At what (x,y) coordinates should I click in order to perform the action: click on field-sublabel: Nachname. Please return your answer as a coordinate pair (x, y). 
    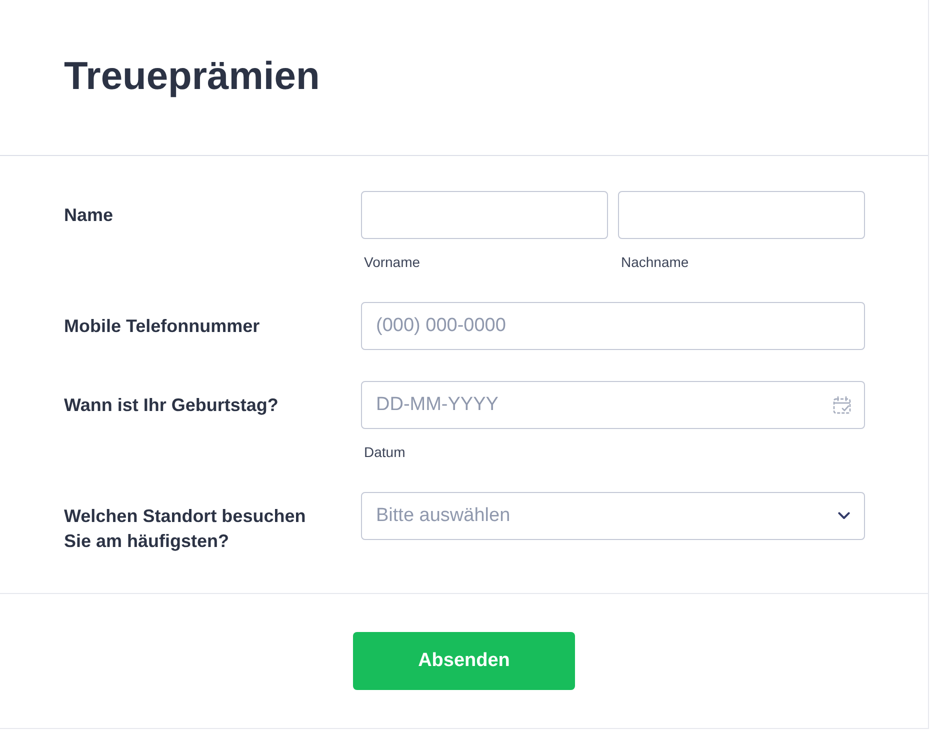
    Looking at the image, I should click on (655, 262).